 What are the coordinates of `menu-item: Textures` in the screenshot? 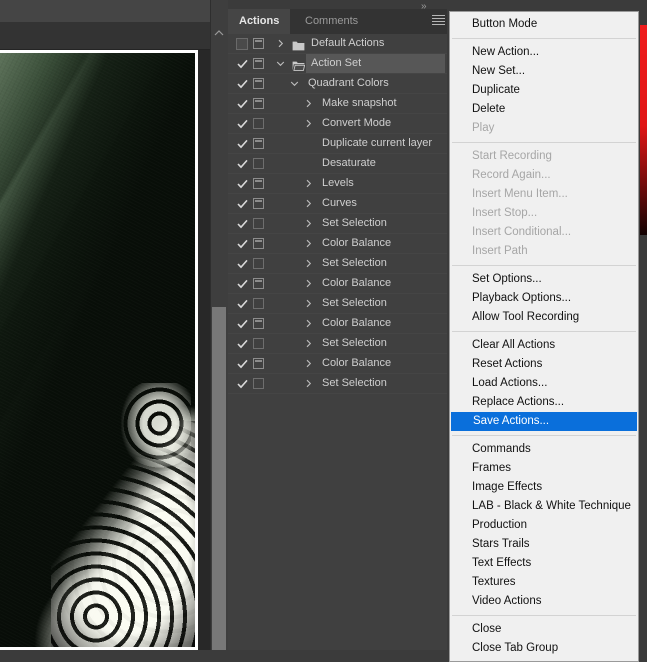 It's located at (544, 582).